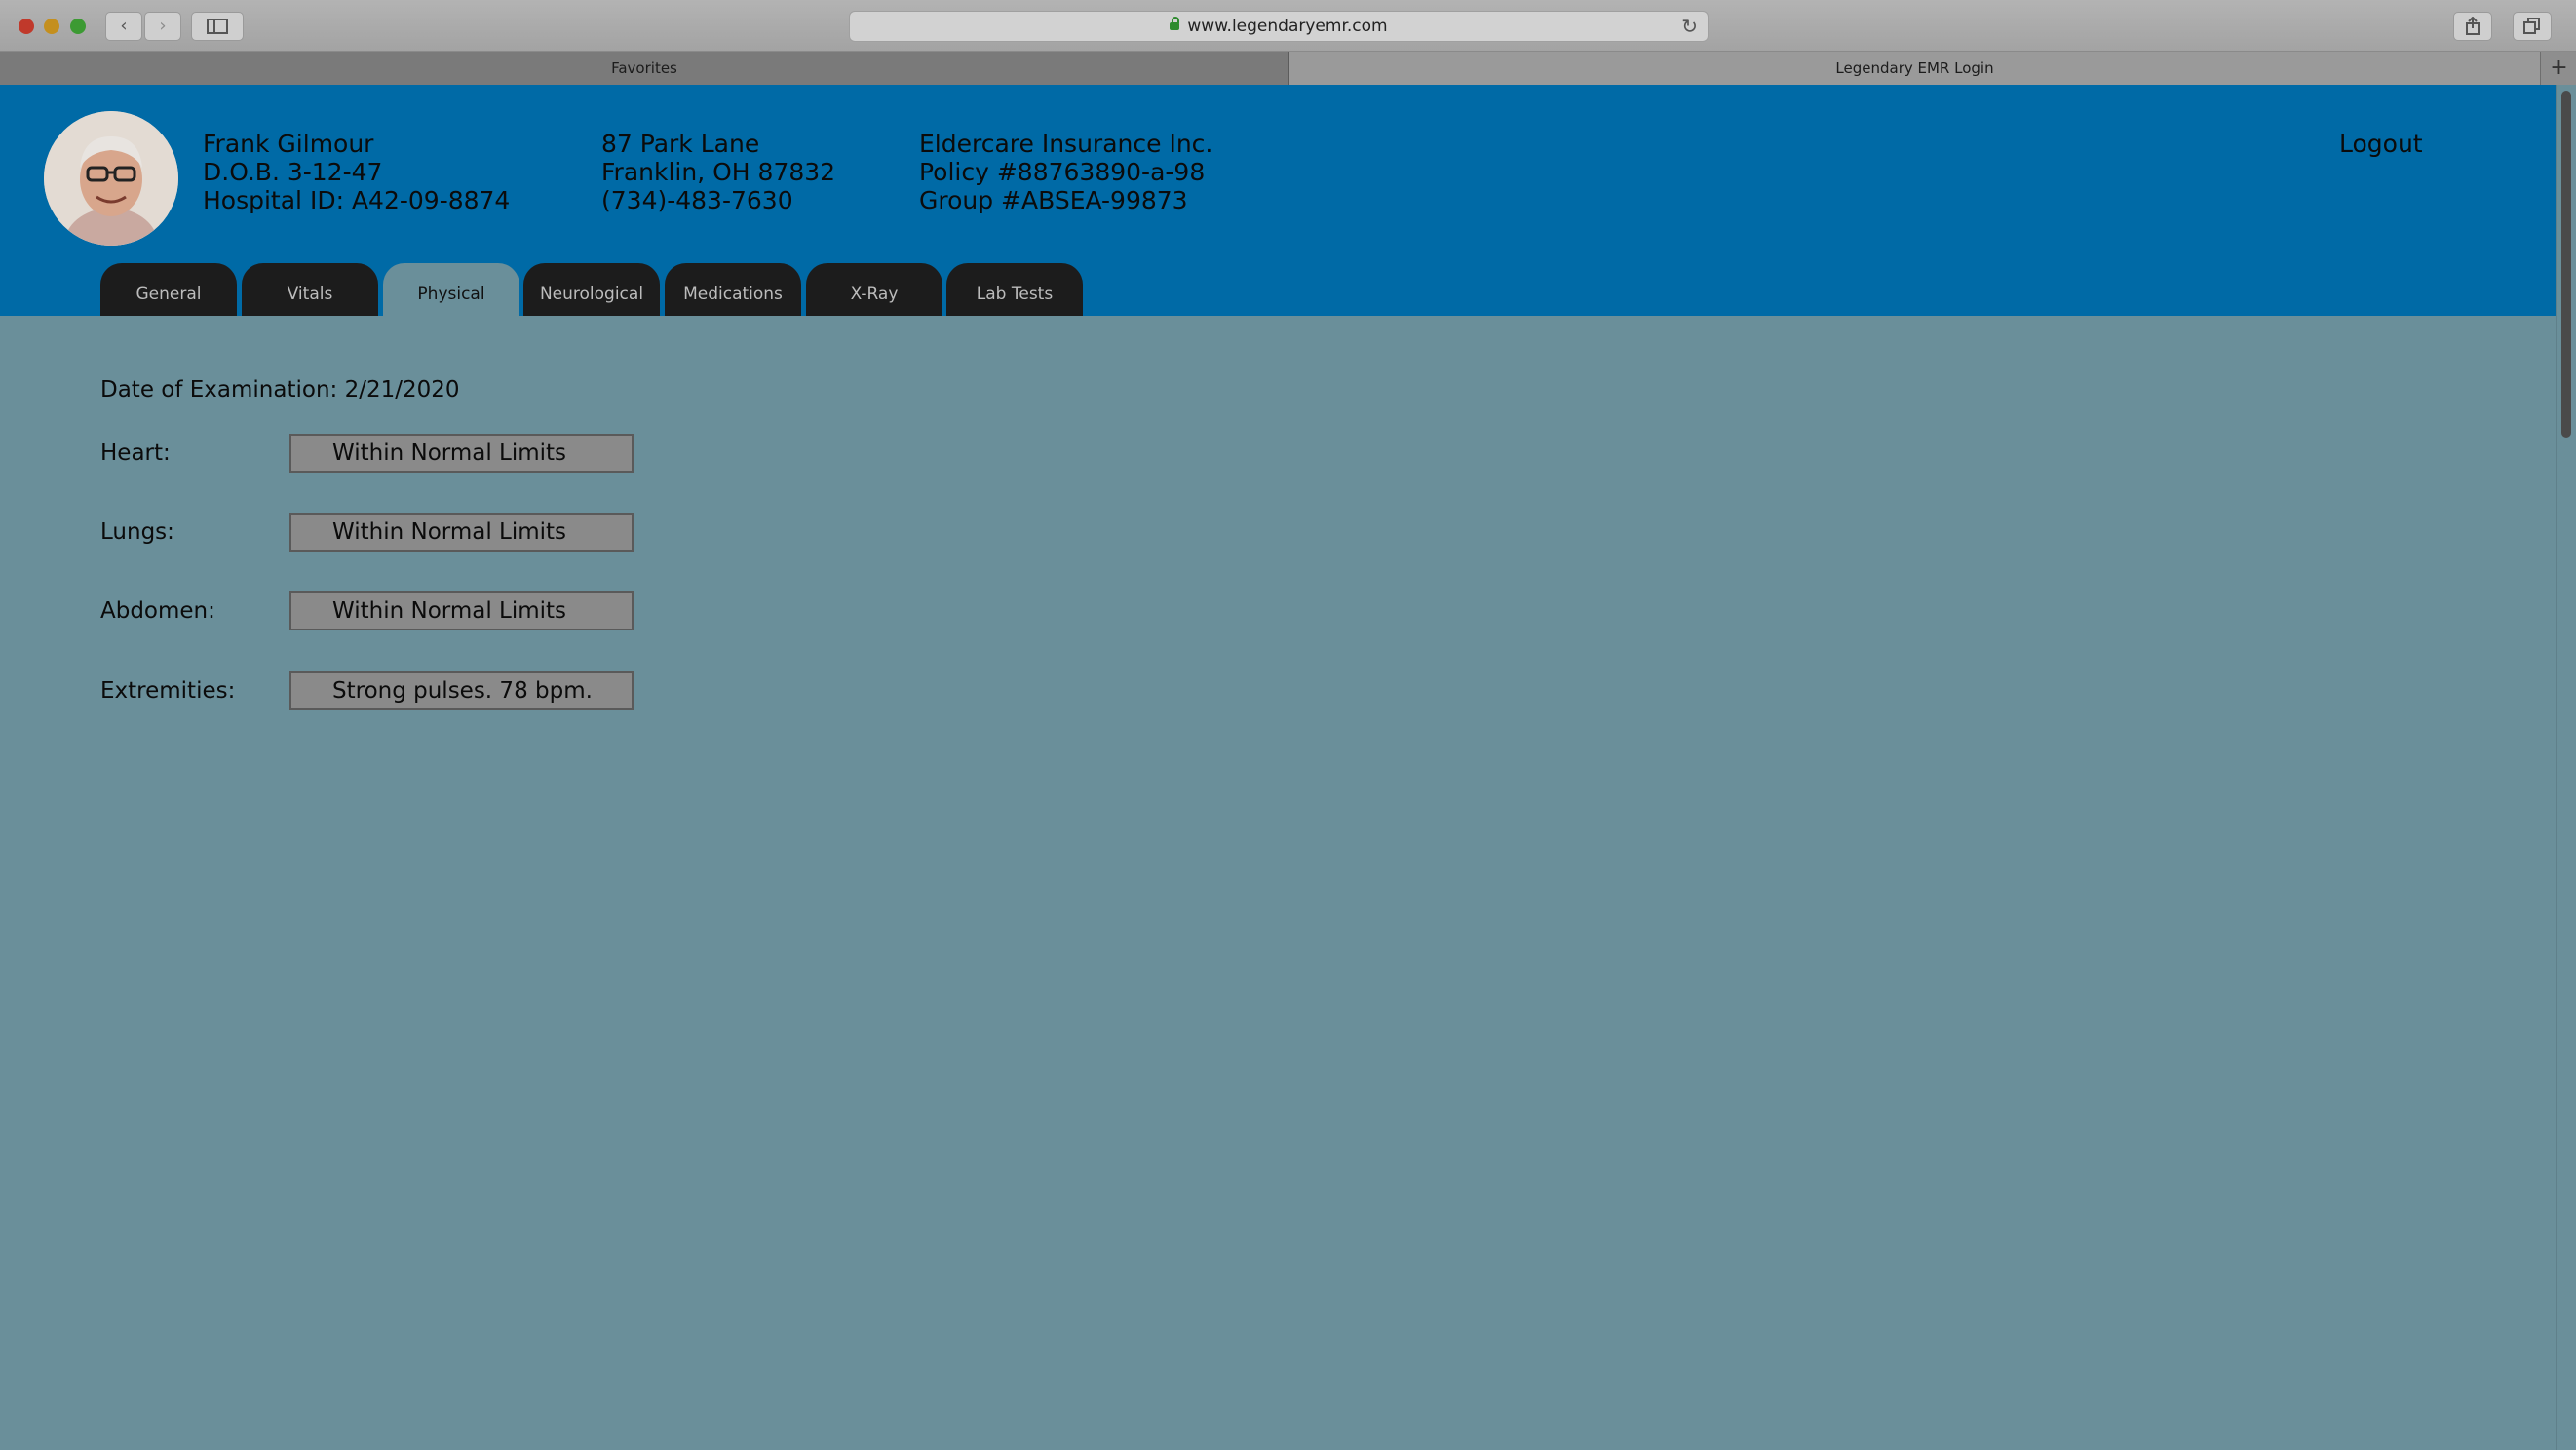  What do you see at coordinates (591, 289) in the screenshot?
I see `tab-neurological: Neurological` at bounding box center [591, 289].